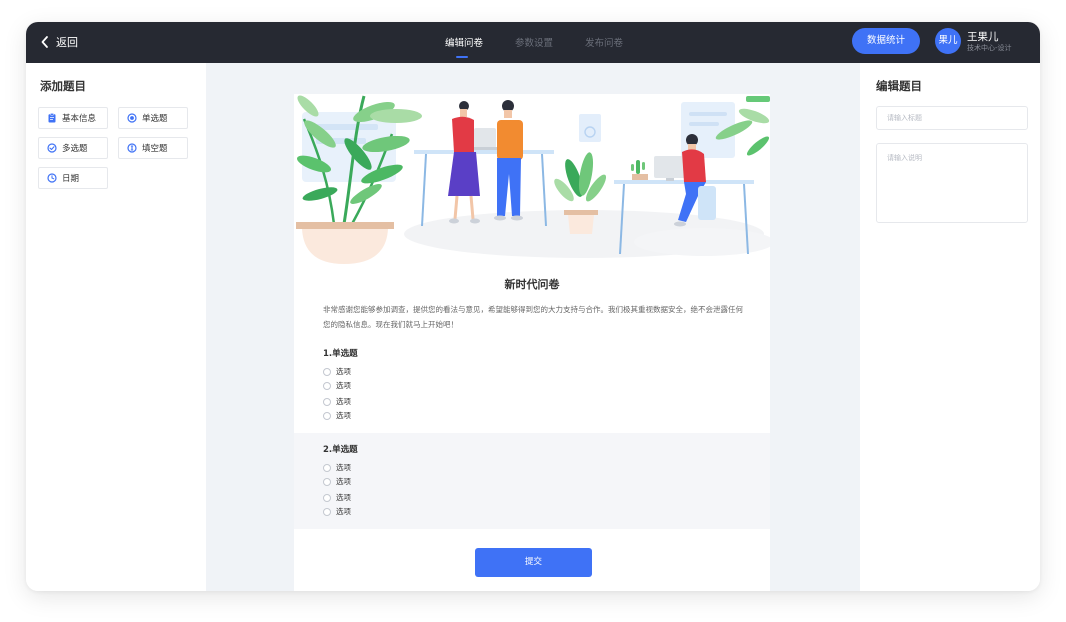 The height and width of the screenshot is (622, 1066). I want to click on question-description-textarea, so click(952, 183).